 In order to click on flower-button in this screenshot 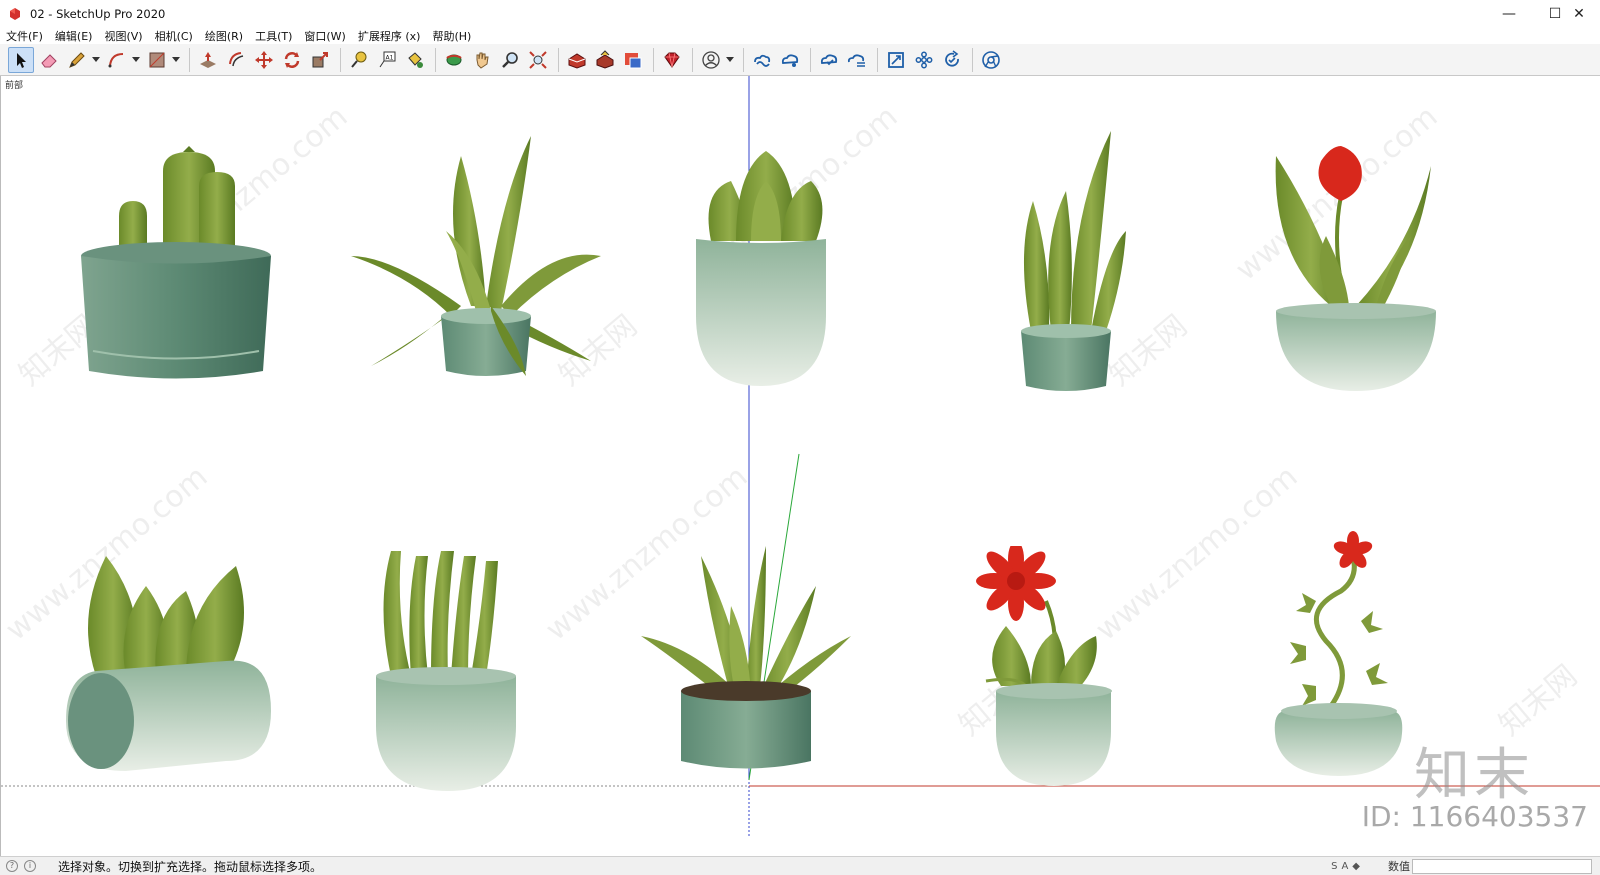, I will do `click(924, 60)`.